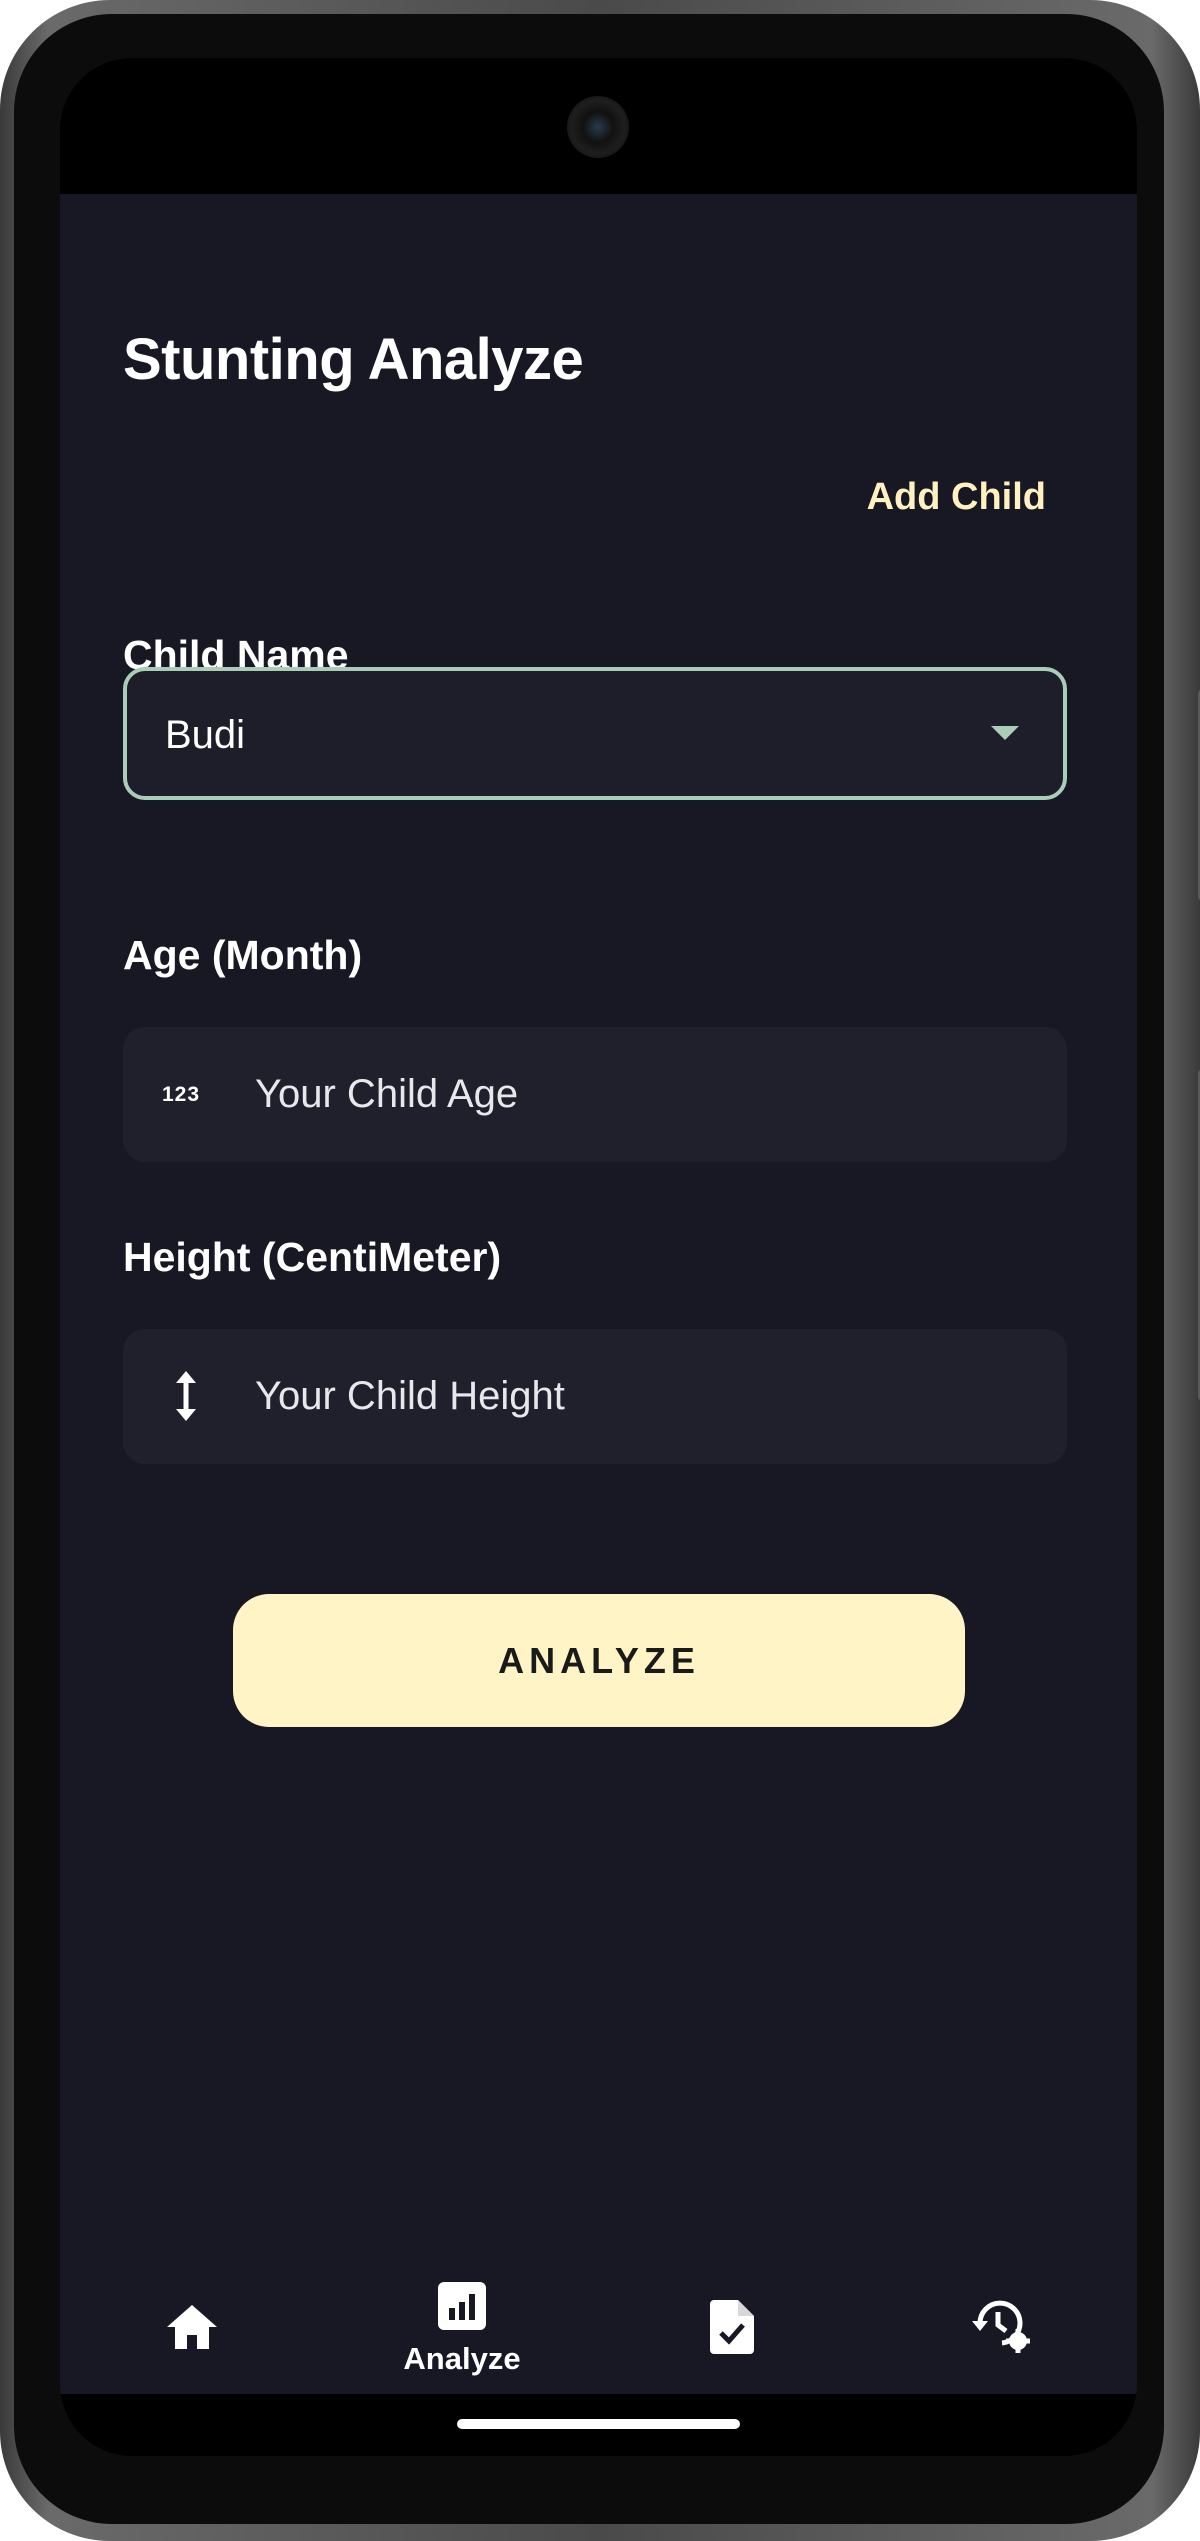  What do you see at coordinates (205, 735) in the screenshot?
I see `child-name-selected: Budi` at bounding box center [205, 735].